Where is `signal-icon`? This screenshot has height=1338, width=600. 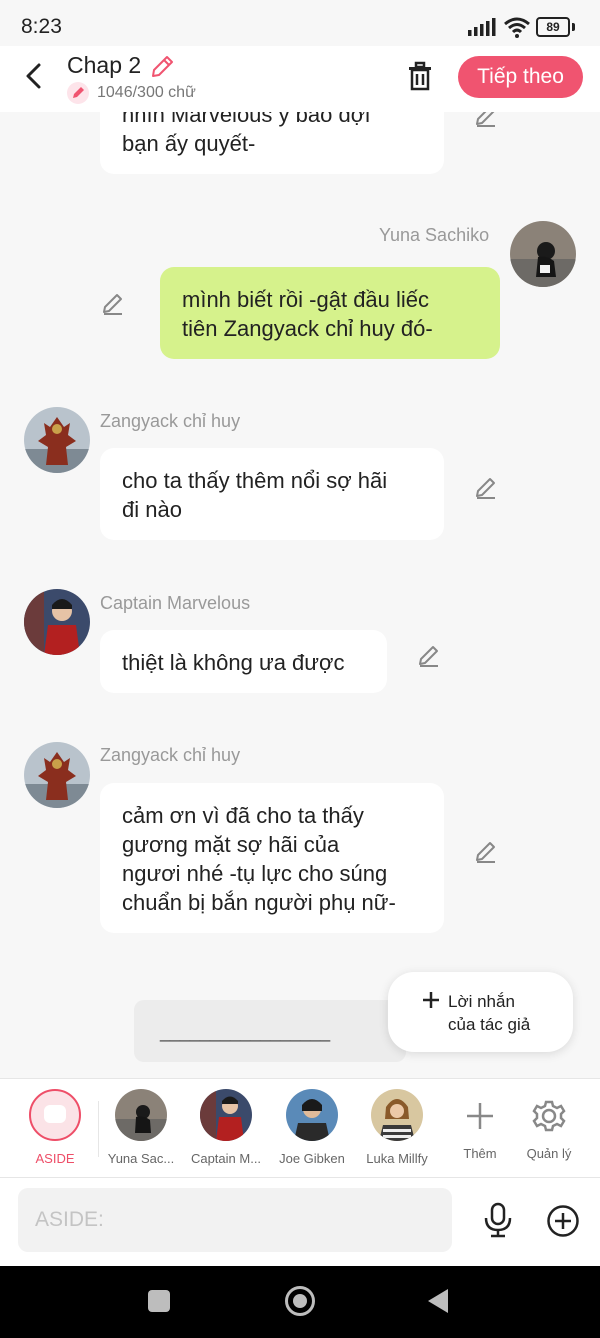 signal-icon is located at coordinates (482, 27).